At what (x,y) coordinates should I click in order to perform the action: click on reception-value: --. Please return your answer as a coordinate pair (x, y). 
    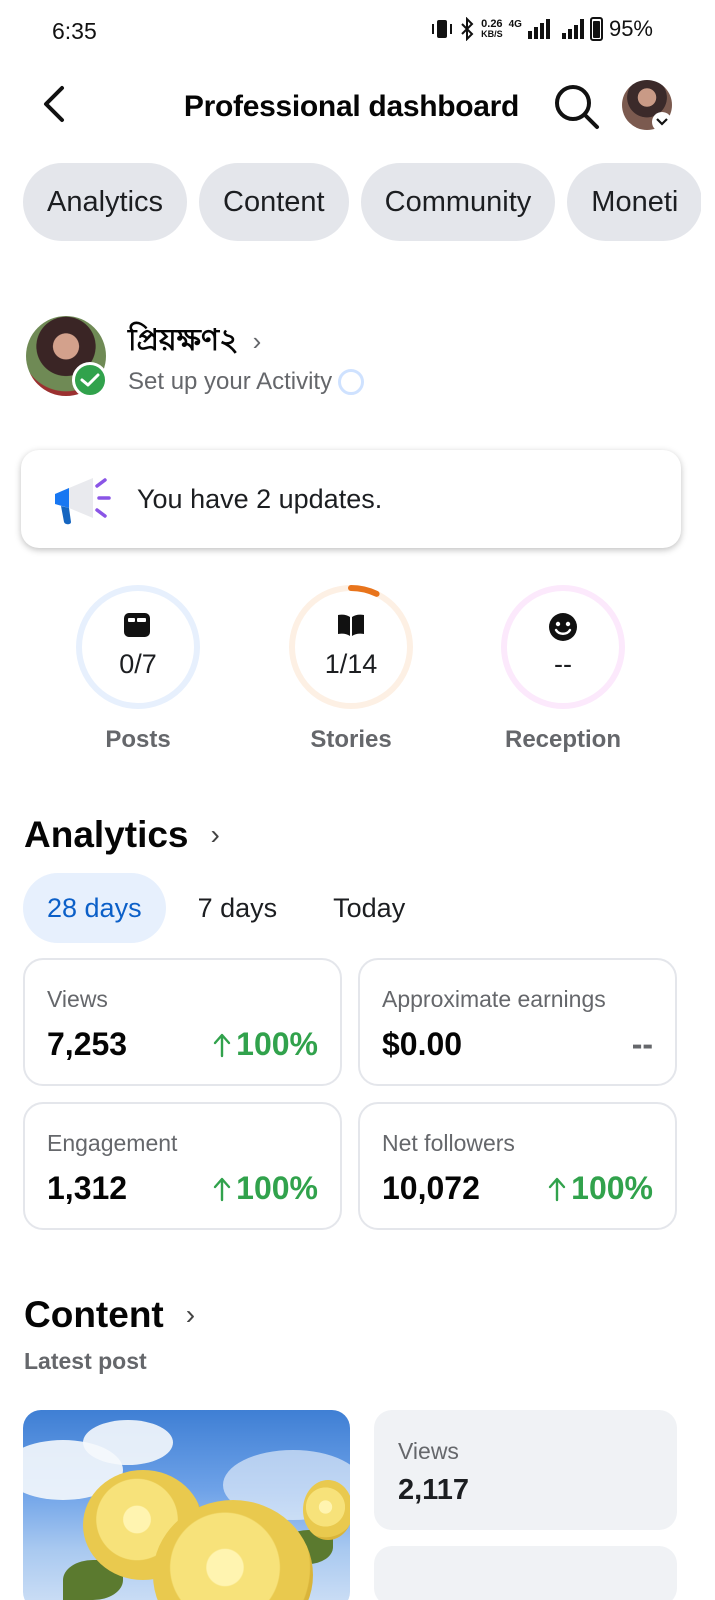
    Looking at the image, I should click on (563, 664).